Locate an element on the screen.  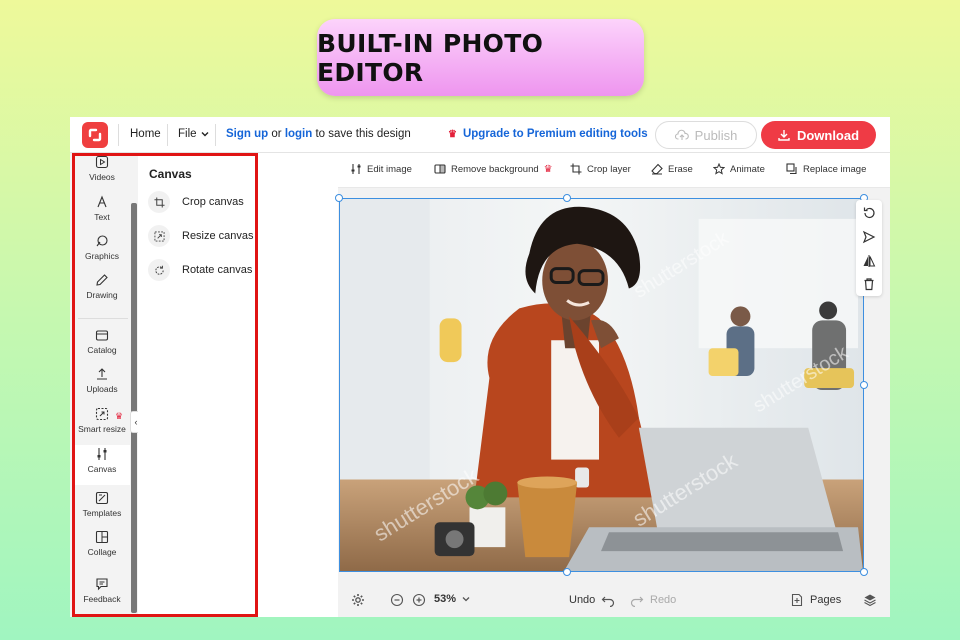
replace-image-icon is located at coordinates (791, 169).